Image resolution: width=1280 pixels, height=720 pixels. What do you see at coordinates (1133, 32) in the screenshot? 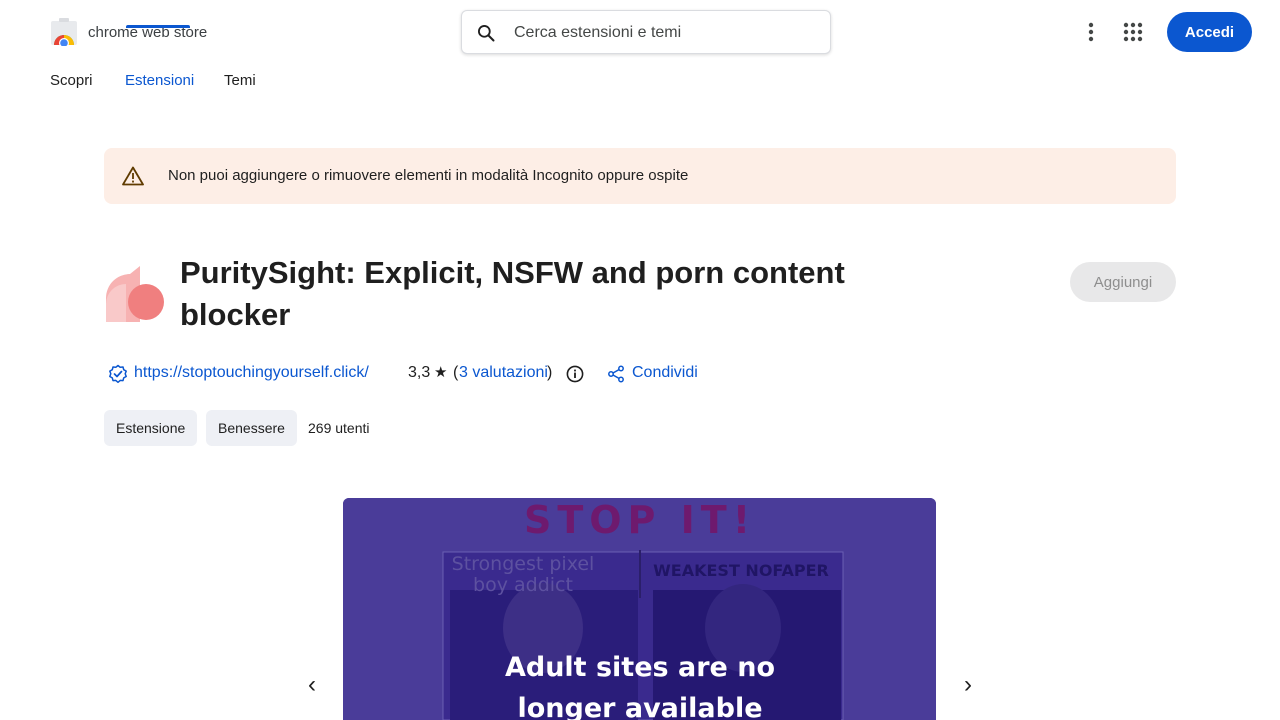
I see `google-apps-icon` at bounding box center [1133, 32].